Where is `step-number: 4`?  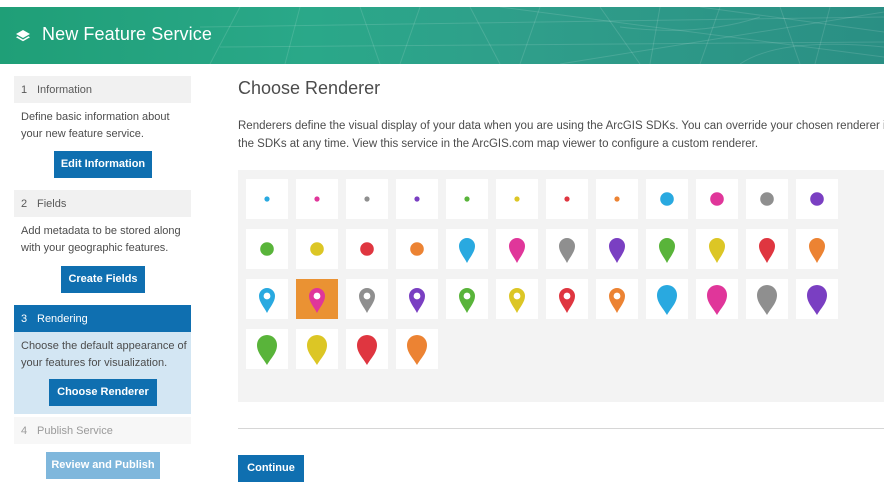
step-number: 4 is located at coordinates (24, 430).